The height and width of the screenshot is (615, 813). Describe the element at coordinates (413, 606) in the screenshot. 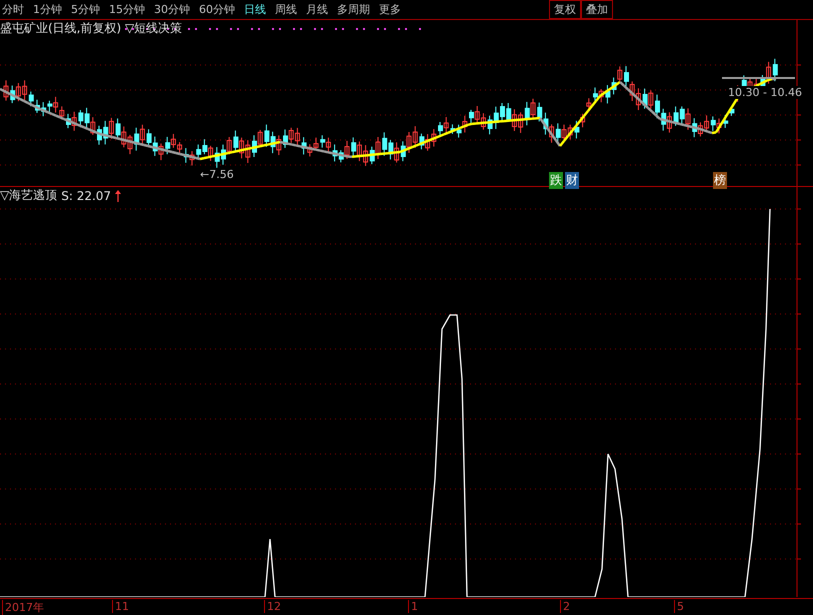

I see `axis-label: 1` at that location.